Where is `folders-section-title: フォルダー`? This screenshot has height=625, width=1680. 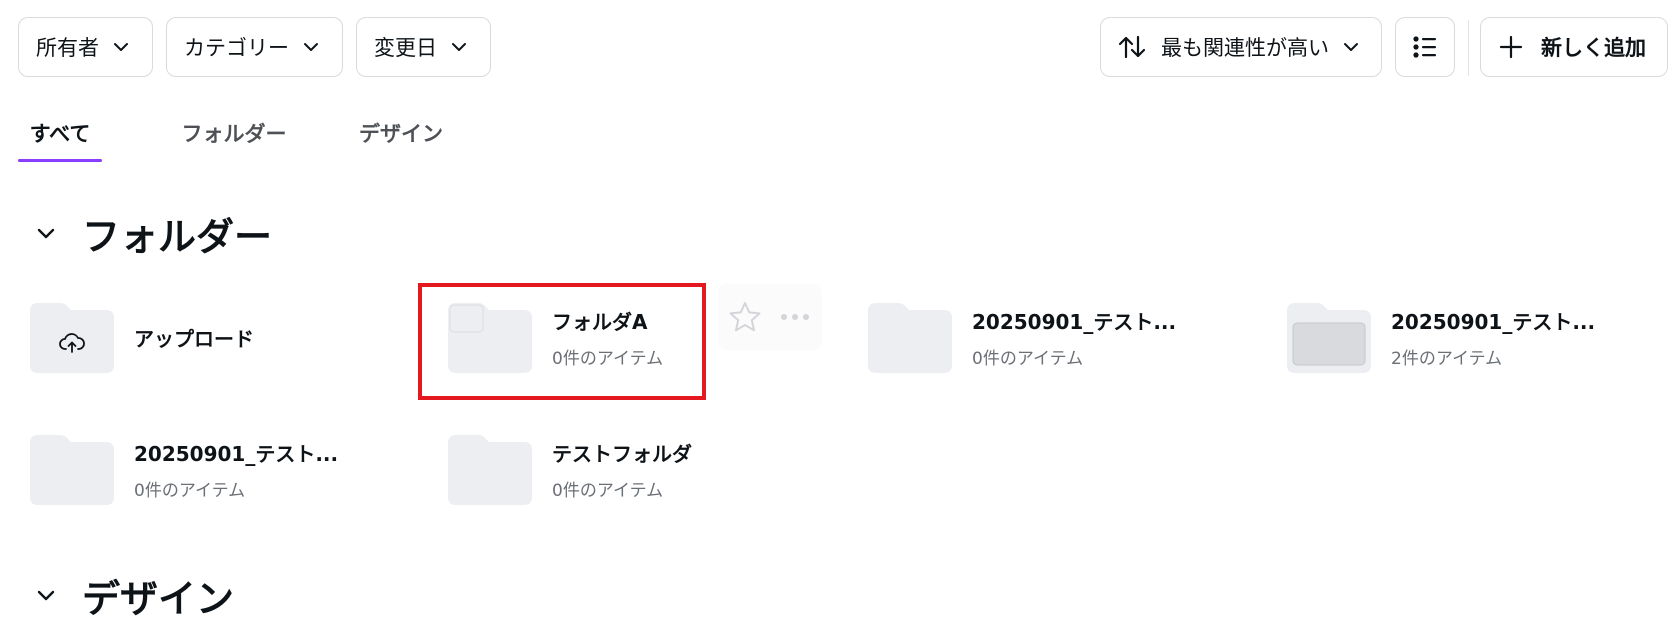 folders-section-title: フォルダー is located at coordinates (177, 236).